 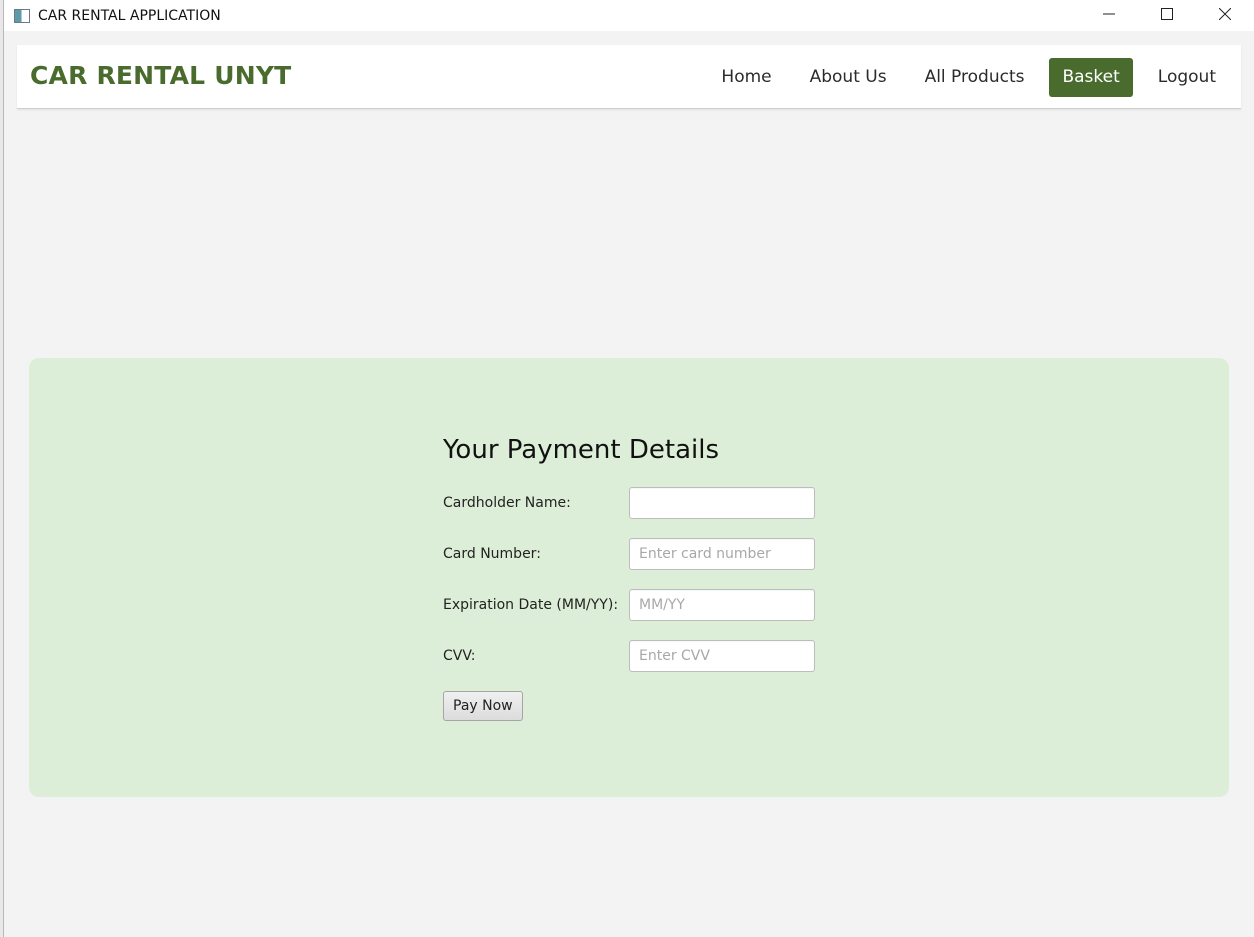 I want to click on close-icon, so click(x=1225, y=14).